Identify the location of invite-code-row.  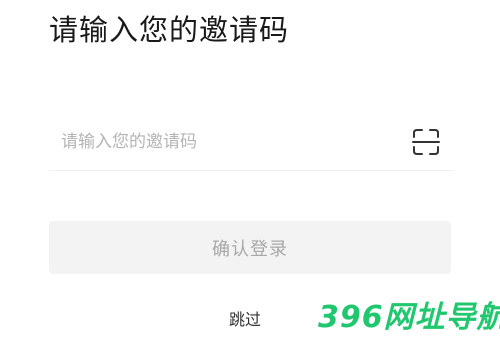
(251, 144).